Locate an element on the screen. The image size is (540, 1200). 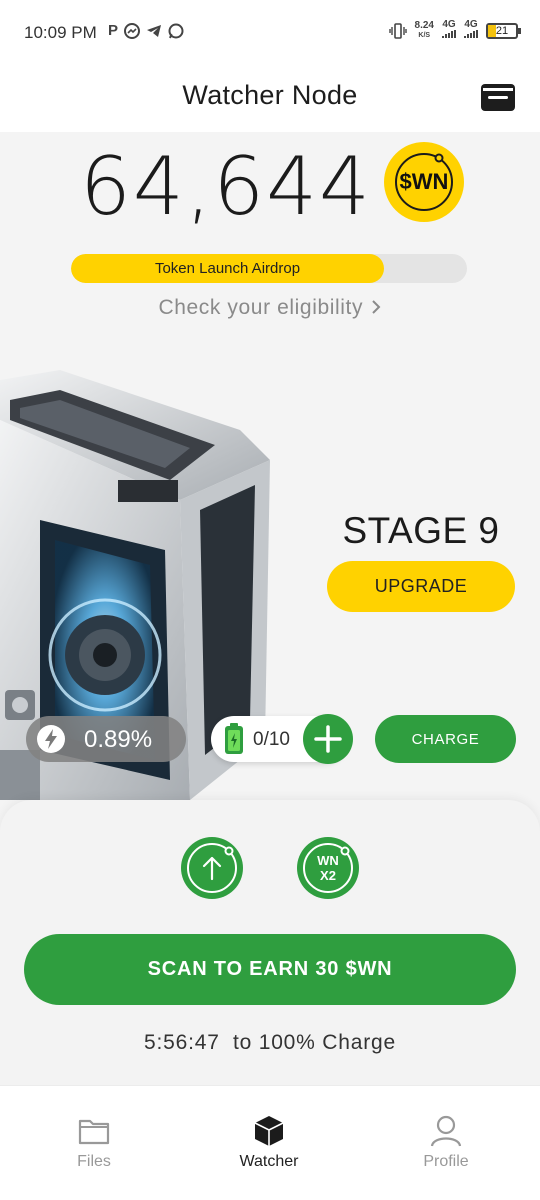
battery-icon: 21 is located at coordinates (503, 30).